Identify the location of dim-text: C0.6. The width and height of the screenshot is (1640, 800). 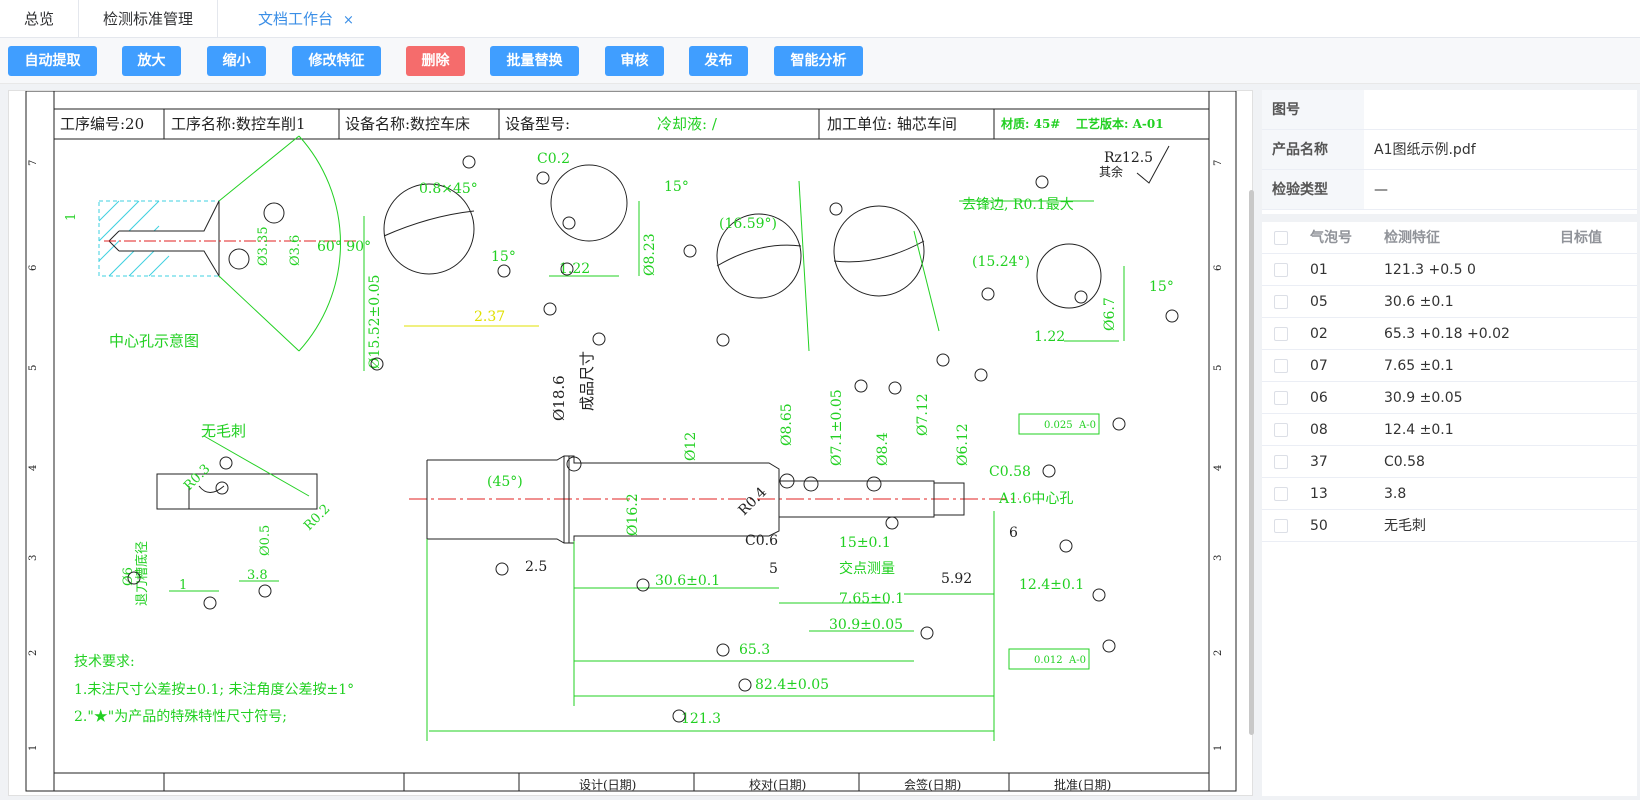
(761, 541).